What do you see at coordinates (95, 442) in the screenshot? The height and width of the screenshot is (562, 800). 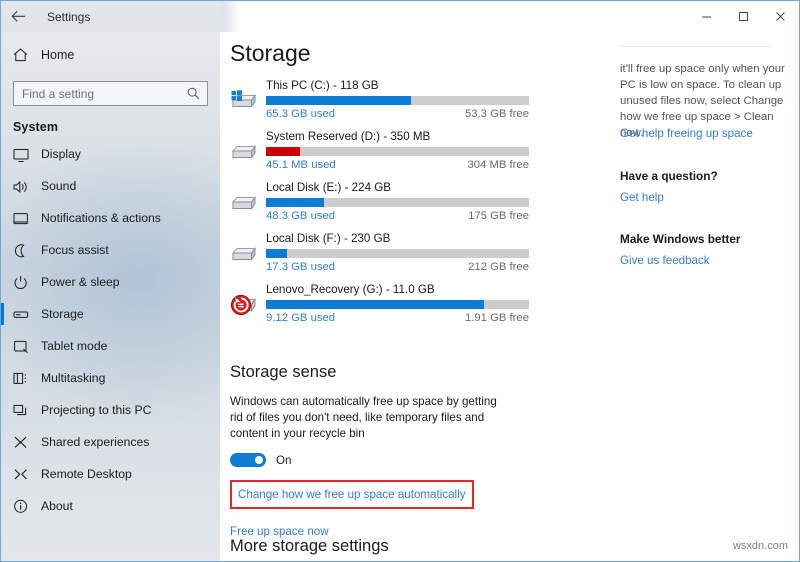 I see `sidebar-item-label: Shared experiences` at bounding box center [95, 442].